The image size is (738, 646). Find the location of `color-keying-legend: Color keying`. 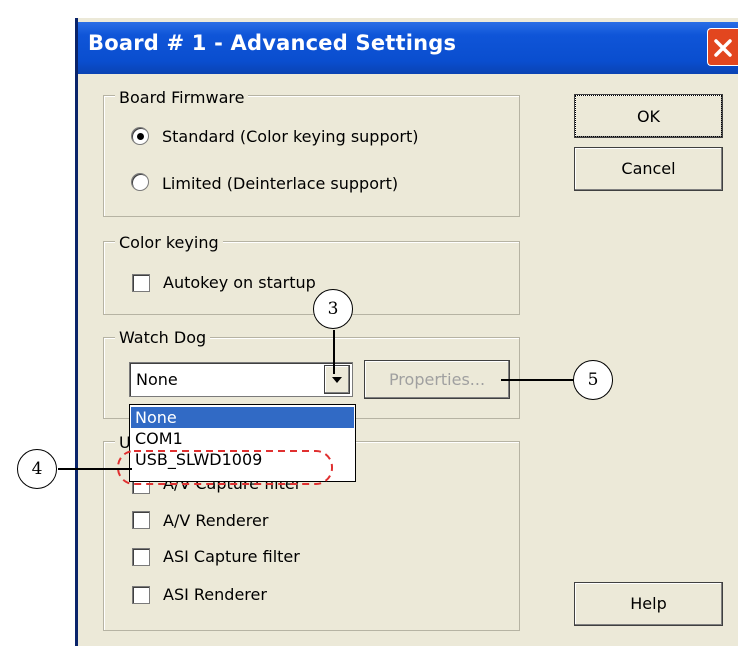

color-keying-legend: Color keying is located at coordinates (169, 242).